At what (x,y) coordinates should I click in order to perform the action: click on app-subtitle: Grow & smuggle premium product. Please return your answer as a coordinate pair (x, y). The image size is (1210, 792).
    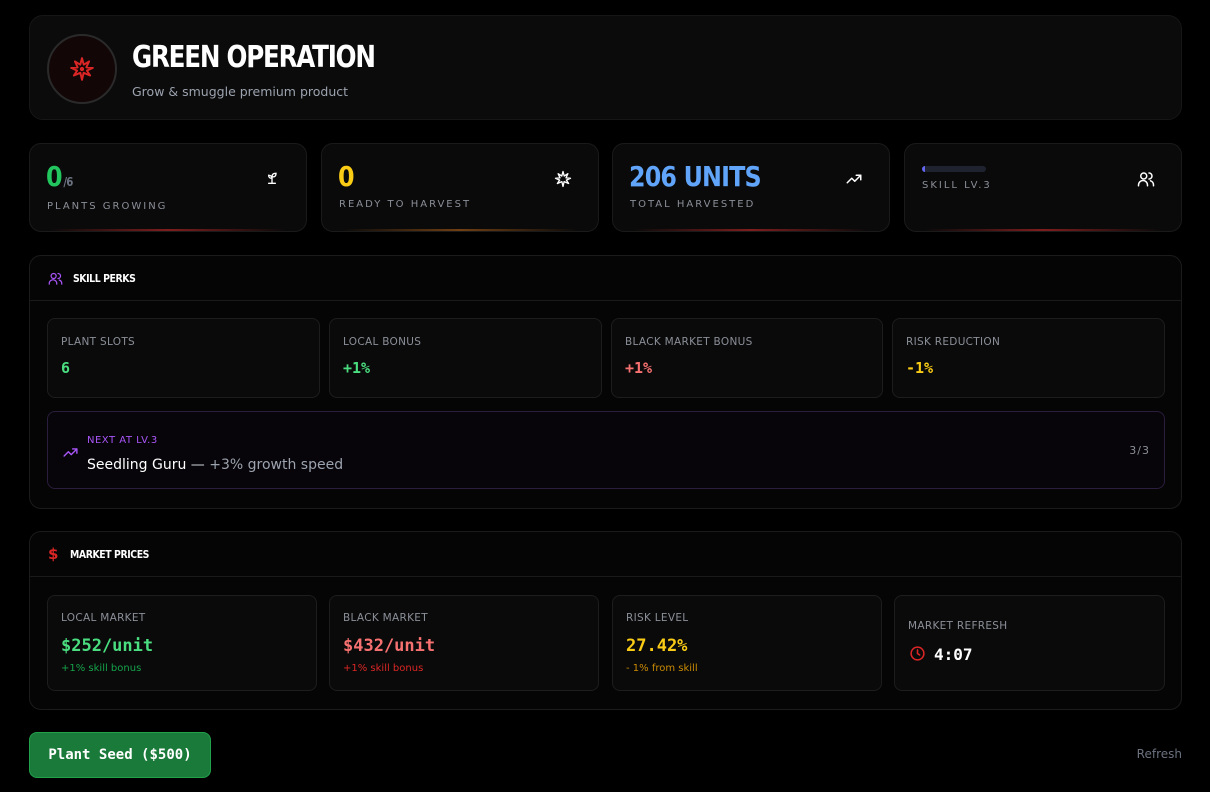
    Looking at the image, I should click on (240, 91).